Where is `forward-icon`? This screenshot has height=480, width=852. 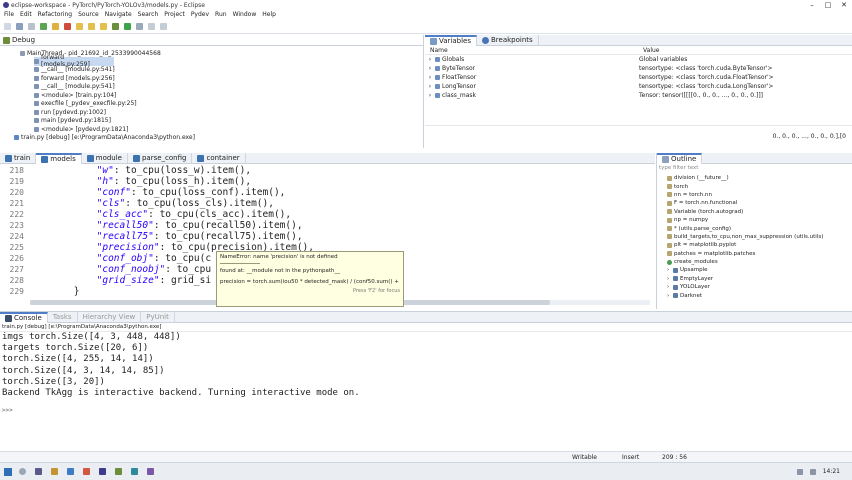 forward-icon is located at coordinates (163, 26).